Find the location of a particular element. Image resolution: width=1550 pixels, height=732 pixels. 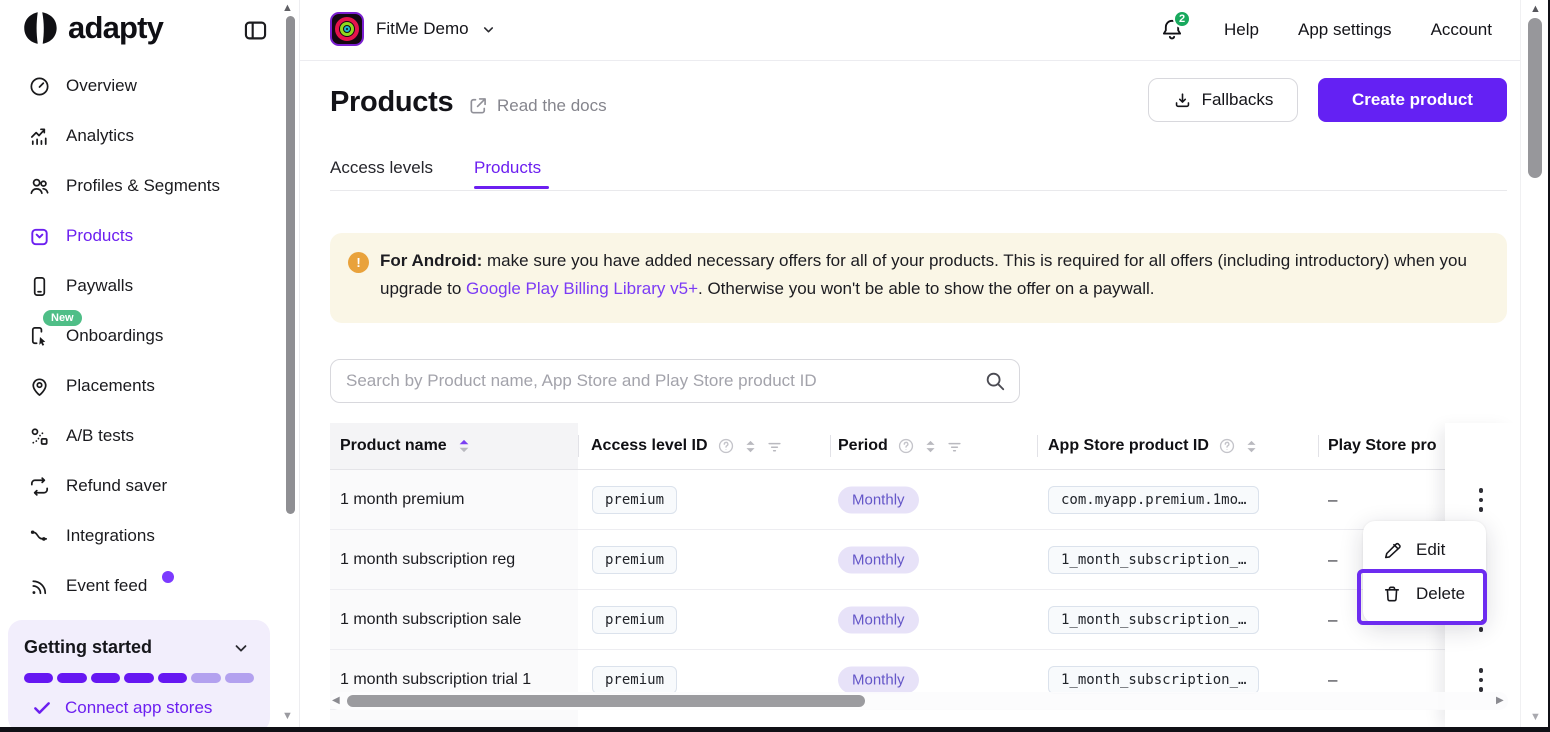

search-input is located at coordinates (665, 381).